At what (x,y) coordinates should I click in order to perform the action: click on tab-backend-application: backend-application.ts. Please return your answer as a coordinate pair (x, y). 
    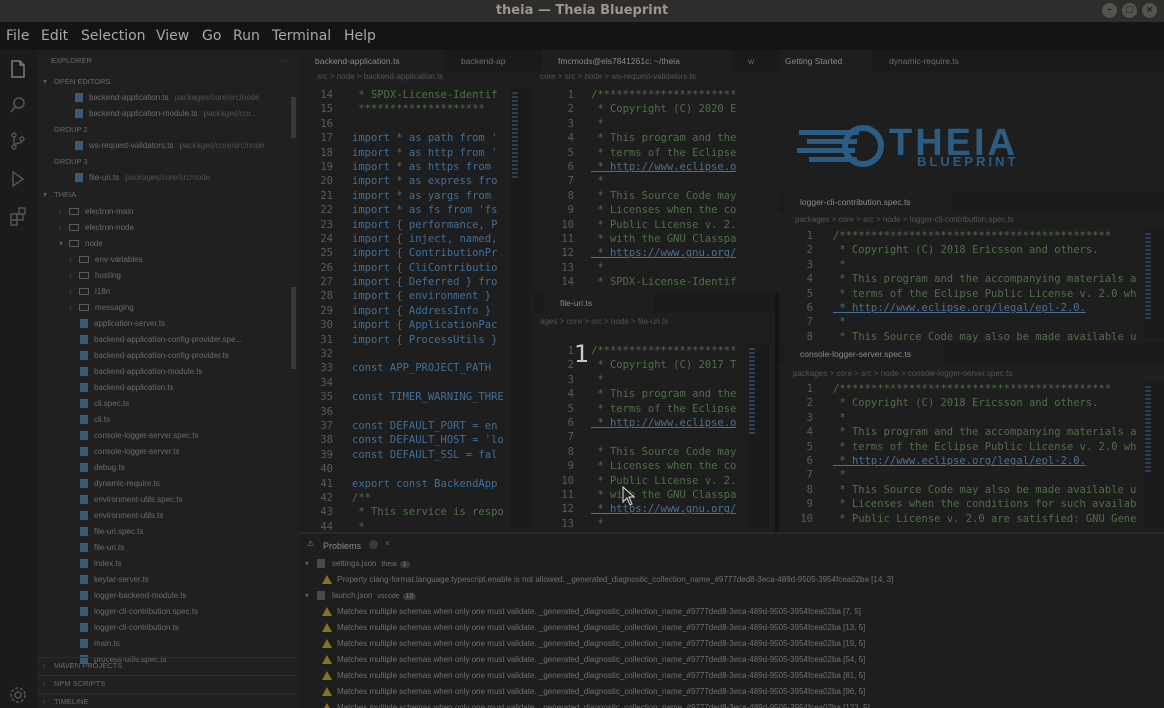
    Looking at the image, I should click on (372, 60).